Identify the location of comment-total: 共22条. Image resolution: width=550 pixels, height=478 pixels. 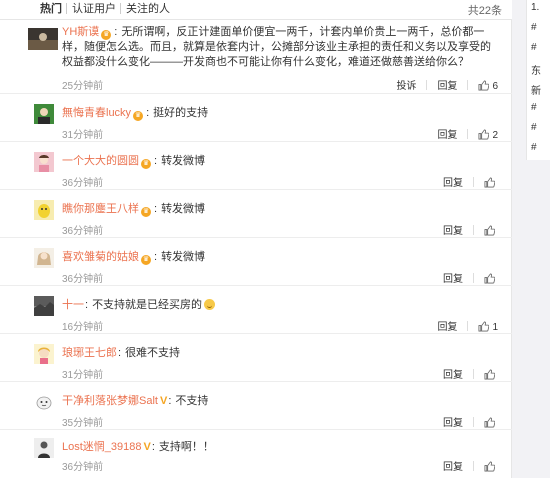
(484, 11).